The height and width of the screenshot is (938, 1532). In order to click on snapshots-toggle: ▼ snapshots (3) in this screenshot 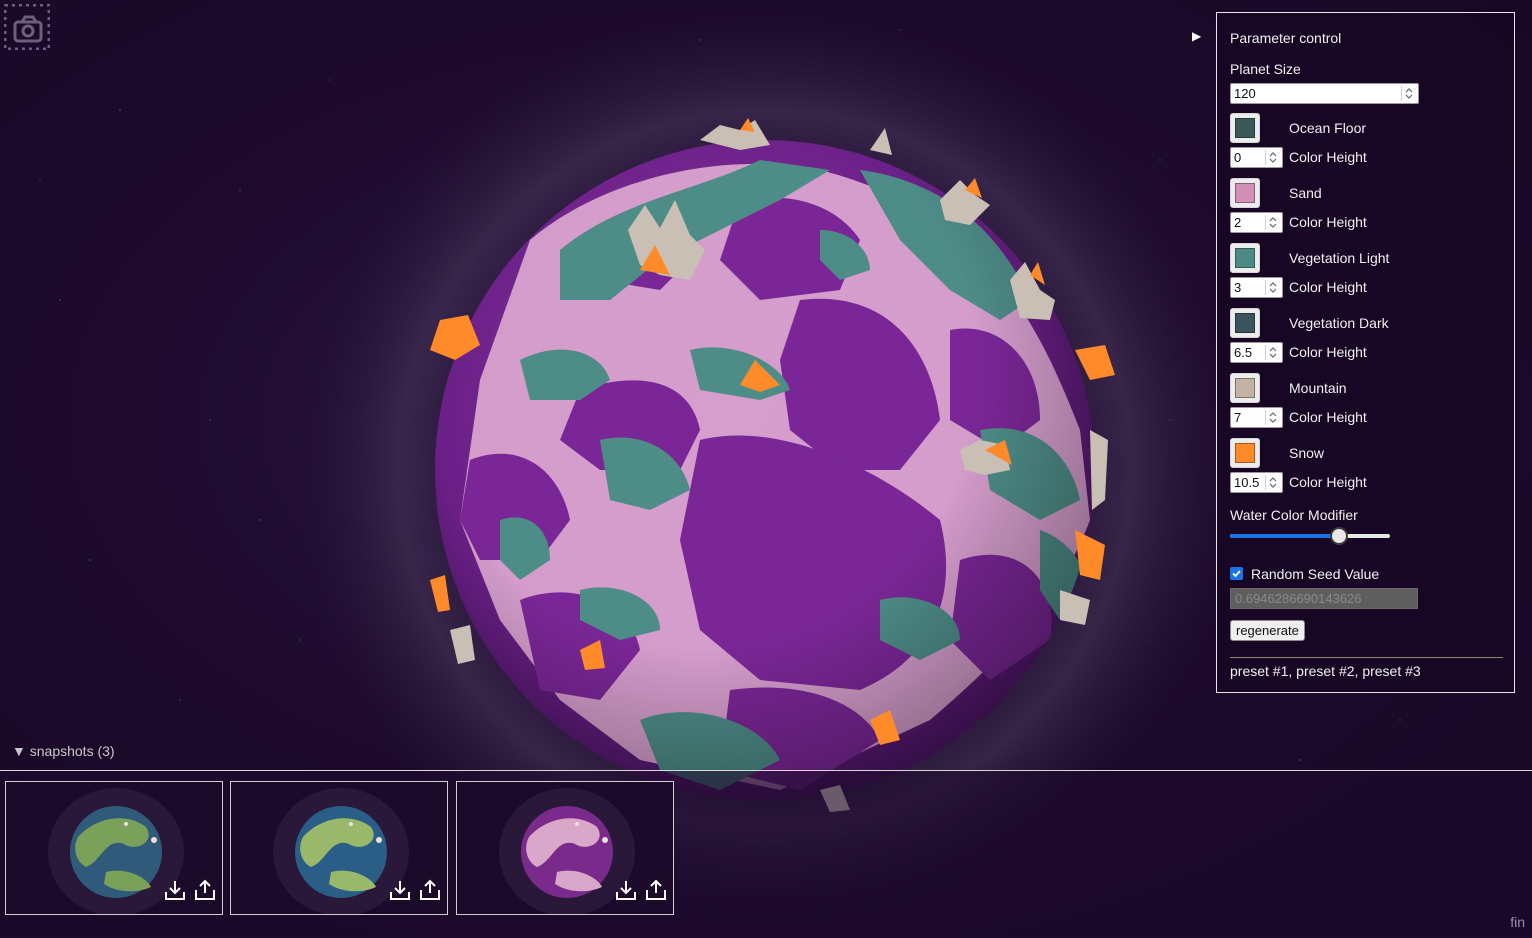, I will do `click(63, 751)`.